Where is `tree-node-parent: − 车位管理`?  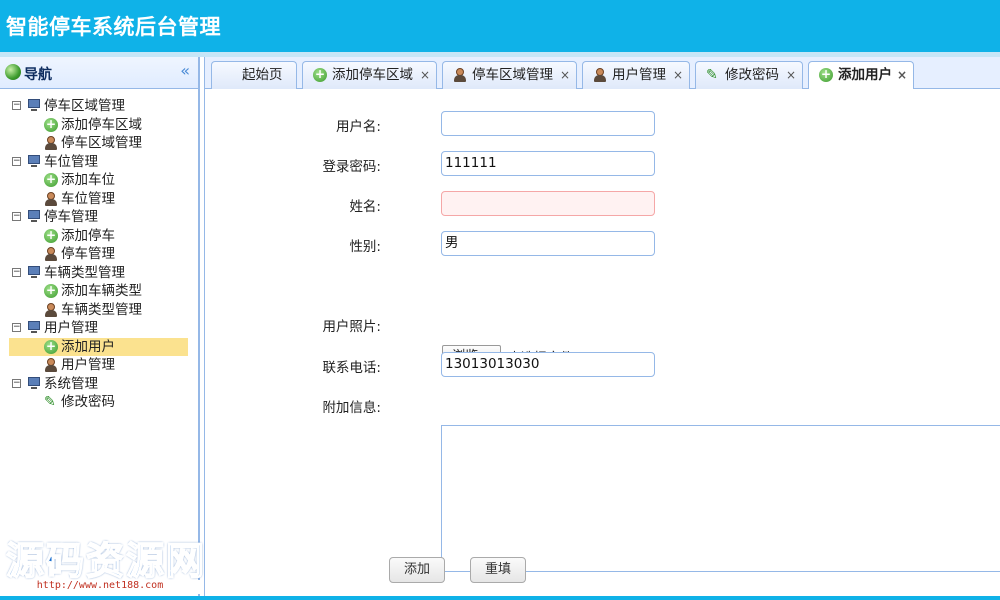
tree-node-parent: − 车位管理 is located at coordinates (99, 162).